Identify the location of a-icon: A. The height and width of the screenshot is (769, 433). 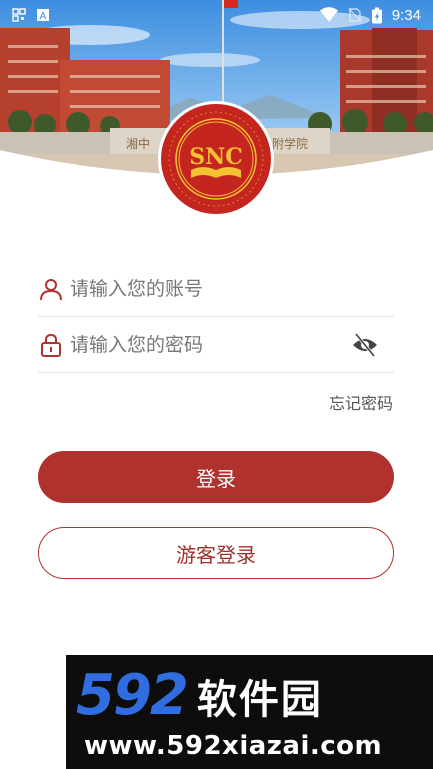
(43, 15).